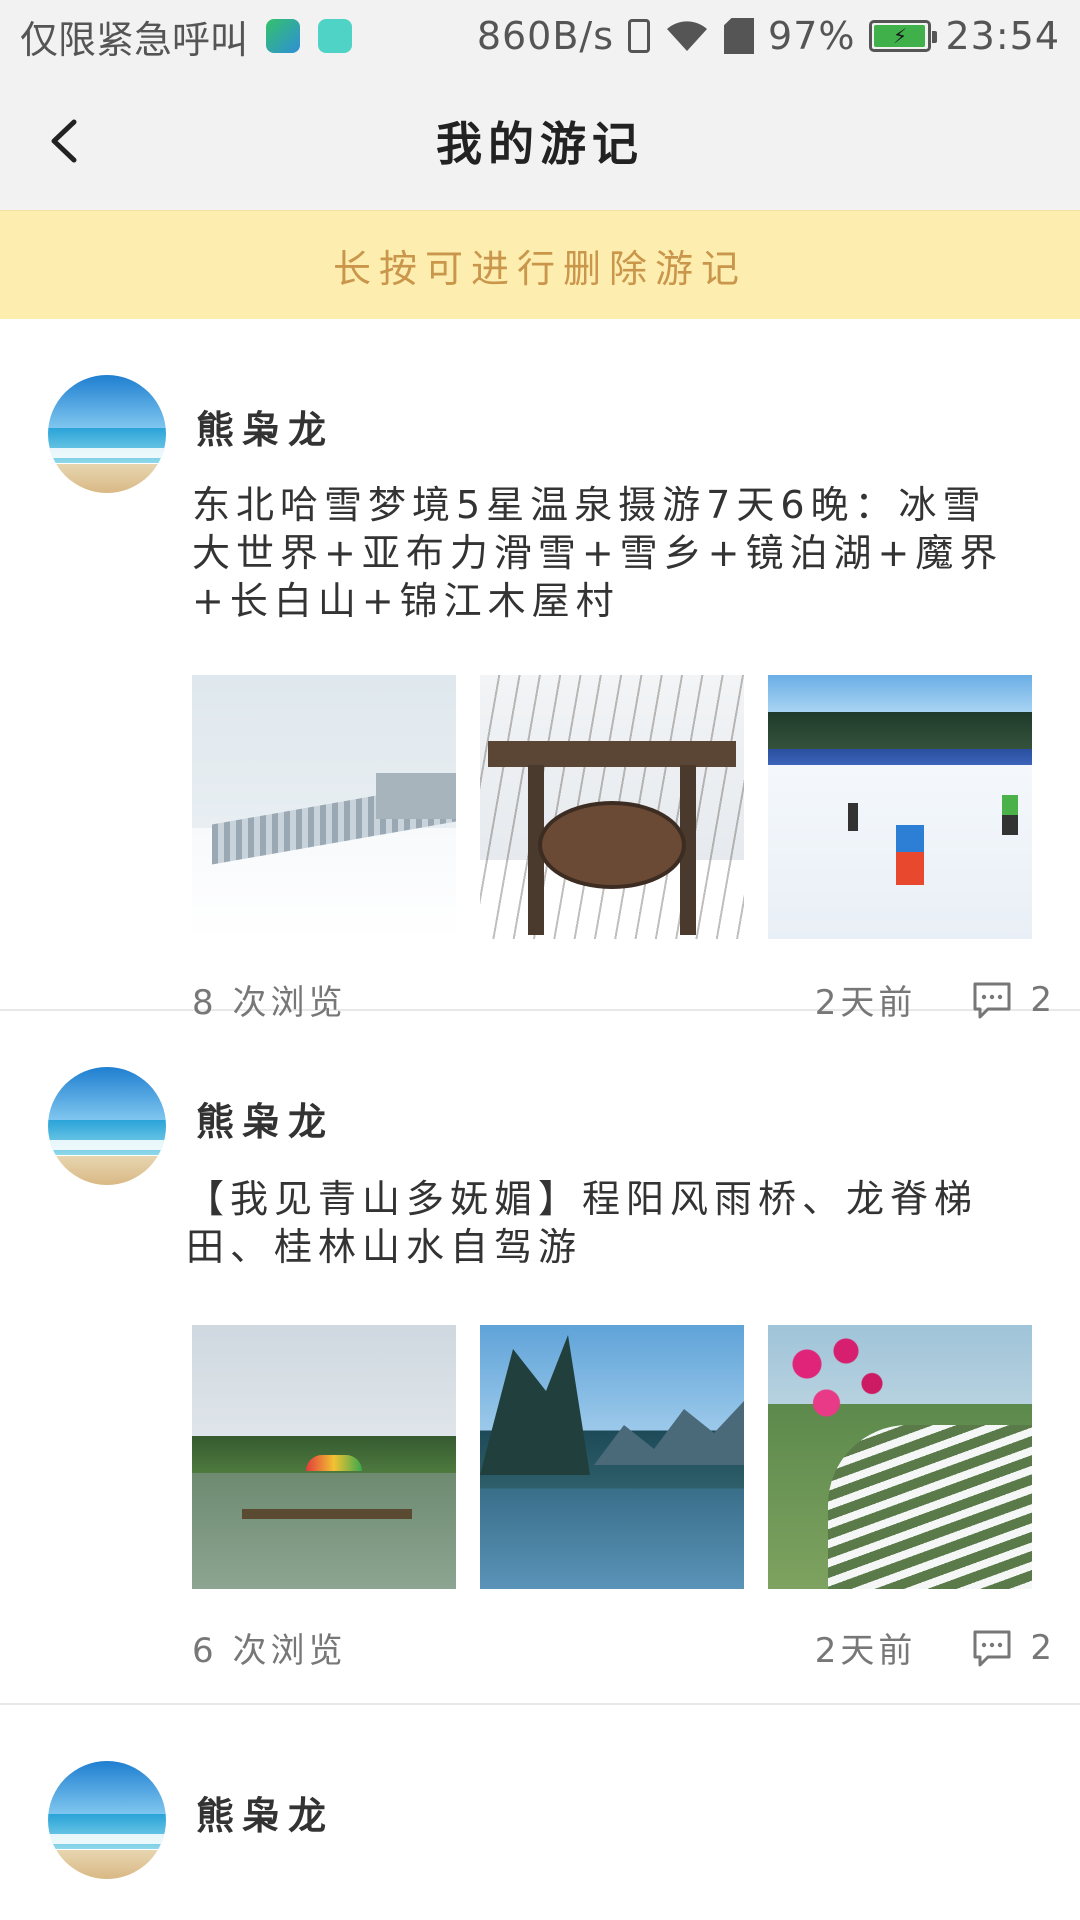  I want to click on delete-tip-text: 长按可进行删除游记, so click(539, 268).